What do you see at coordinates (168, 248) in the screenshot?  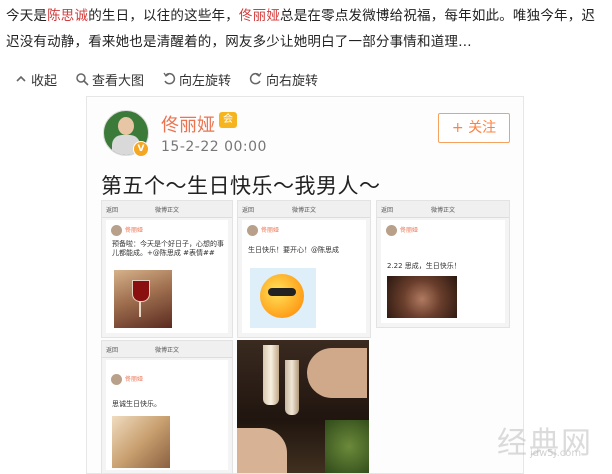 I see `mini-post-text: 预备啦：今天是个好日子，心想的事儿都能成。+@陈思成 #表情##` at bounding box center [168, 248].